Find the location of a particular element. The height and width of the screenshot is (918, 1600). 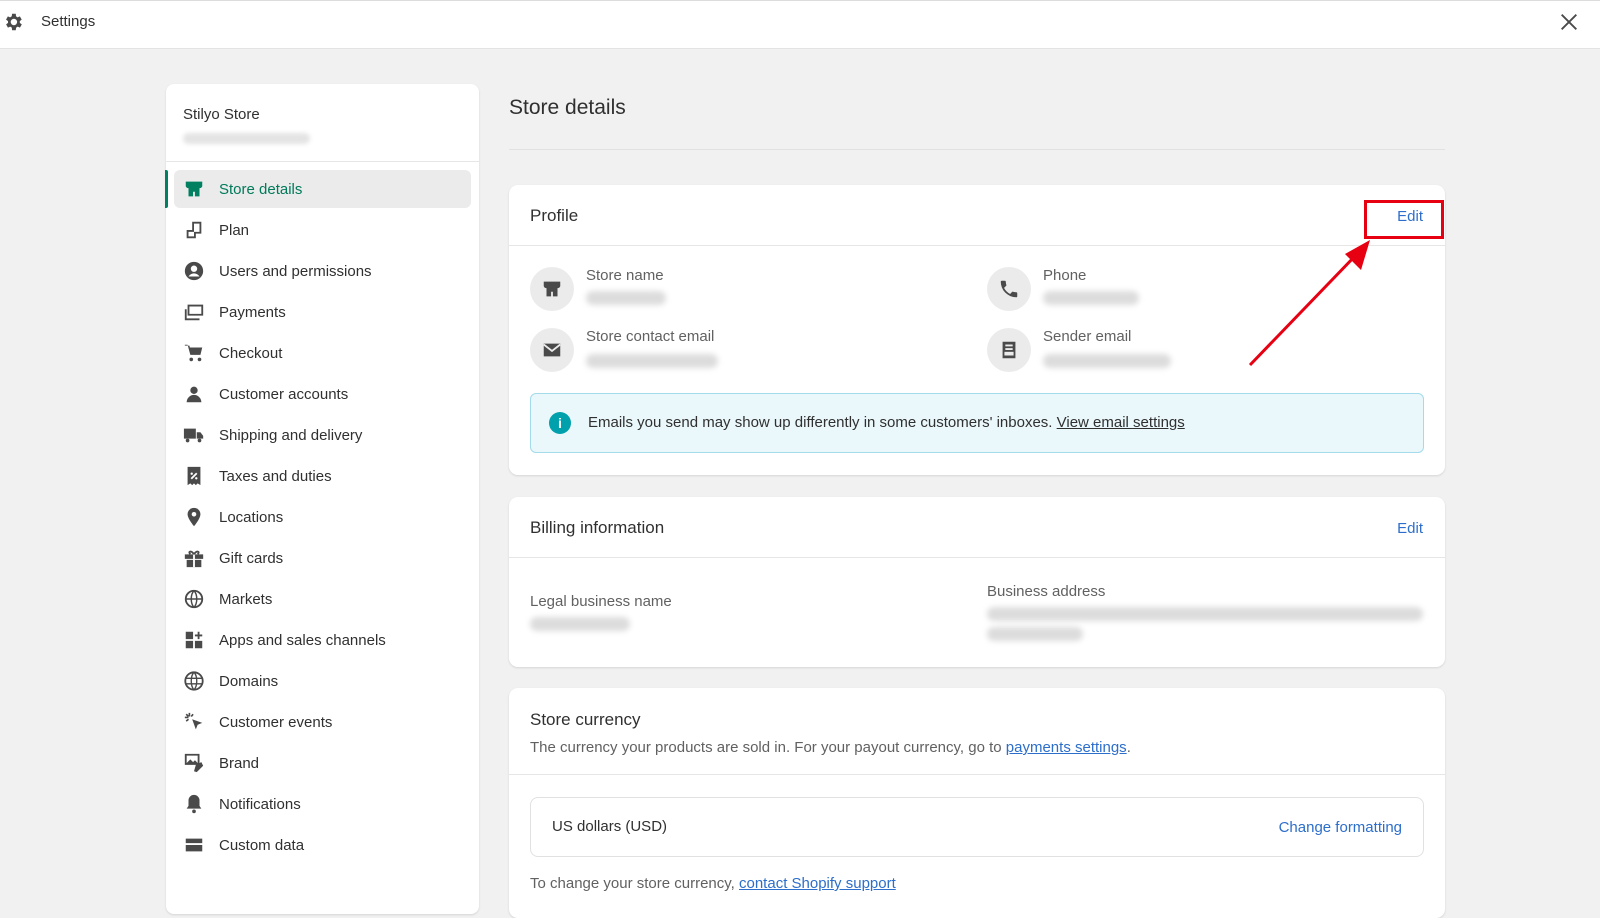

business-address-label: Business address is located at coordinates (1046, 591).